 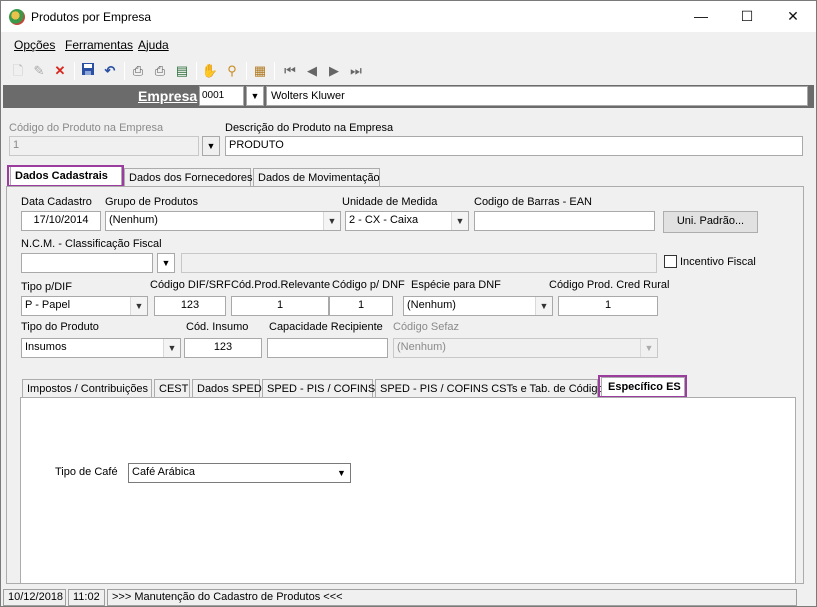 What do you see at coordinates (318, 388) in the screenshot?
I see `subtab-sped-pis-cofins: SPED - PIS / COFINS` at bounding box center [318, 388].